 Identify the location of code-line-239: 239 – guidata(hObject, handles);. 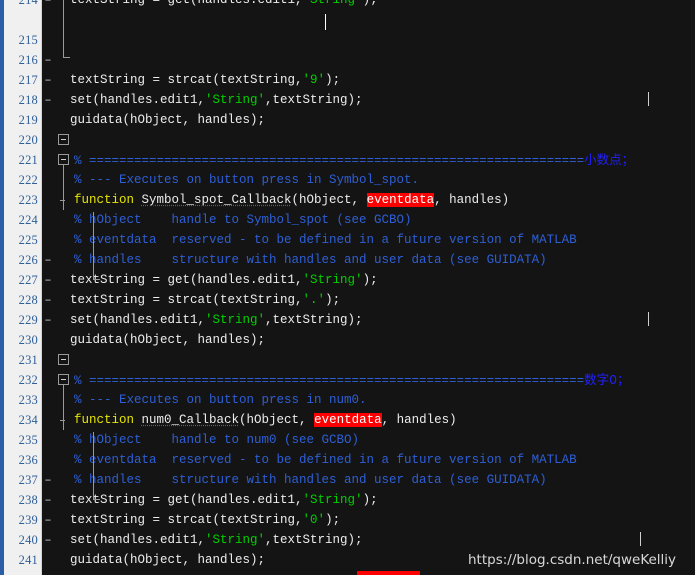
(347, 528).